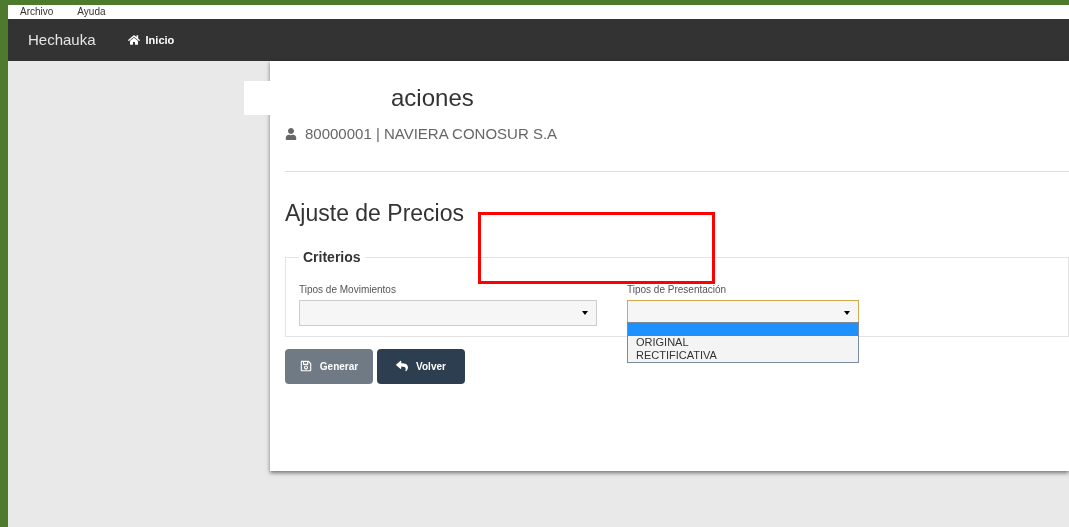  Describe the element at coordinates (431, 134) in the screenshot. I see `taxpayer-label: 80000001 | NAVIERA CONOSUR S.A` at that location.